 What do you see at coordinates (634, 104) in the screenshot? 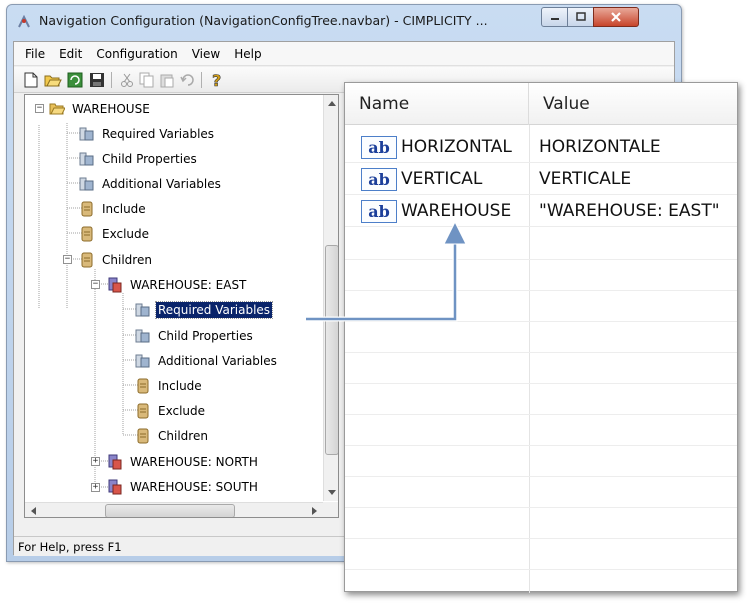
I see `column-header-value: Value` at bounding box center [634, 104].